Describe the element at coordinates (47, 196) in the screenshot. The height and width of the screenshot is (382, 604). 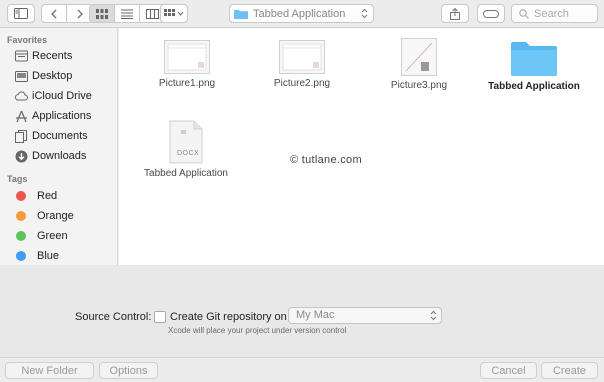
I see `tag-label: Red` at that location.